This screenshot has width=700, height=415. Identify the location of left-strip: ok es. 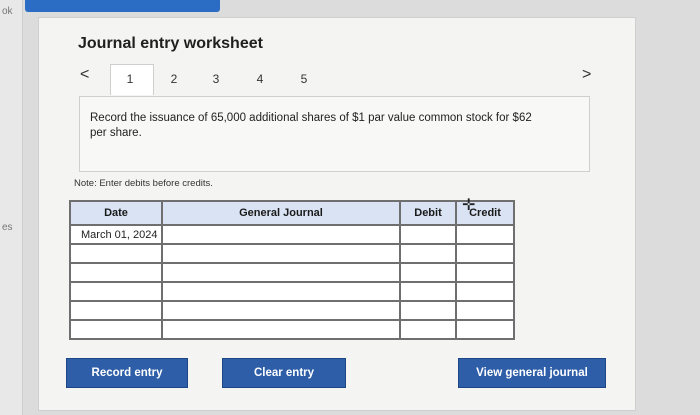
(11, 207).